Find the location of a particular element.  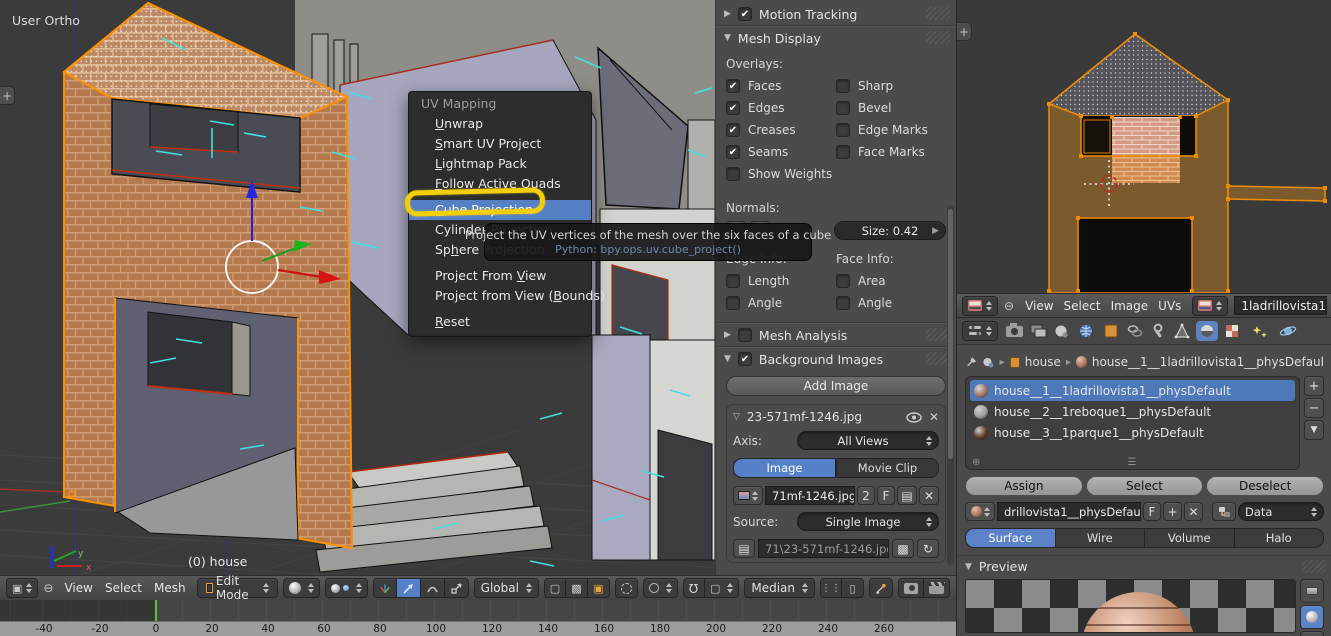

breadcrumb-material: house__1__1ladrillovista1__physDefaul is located at coordinates (1208, 362).